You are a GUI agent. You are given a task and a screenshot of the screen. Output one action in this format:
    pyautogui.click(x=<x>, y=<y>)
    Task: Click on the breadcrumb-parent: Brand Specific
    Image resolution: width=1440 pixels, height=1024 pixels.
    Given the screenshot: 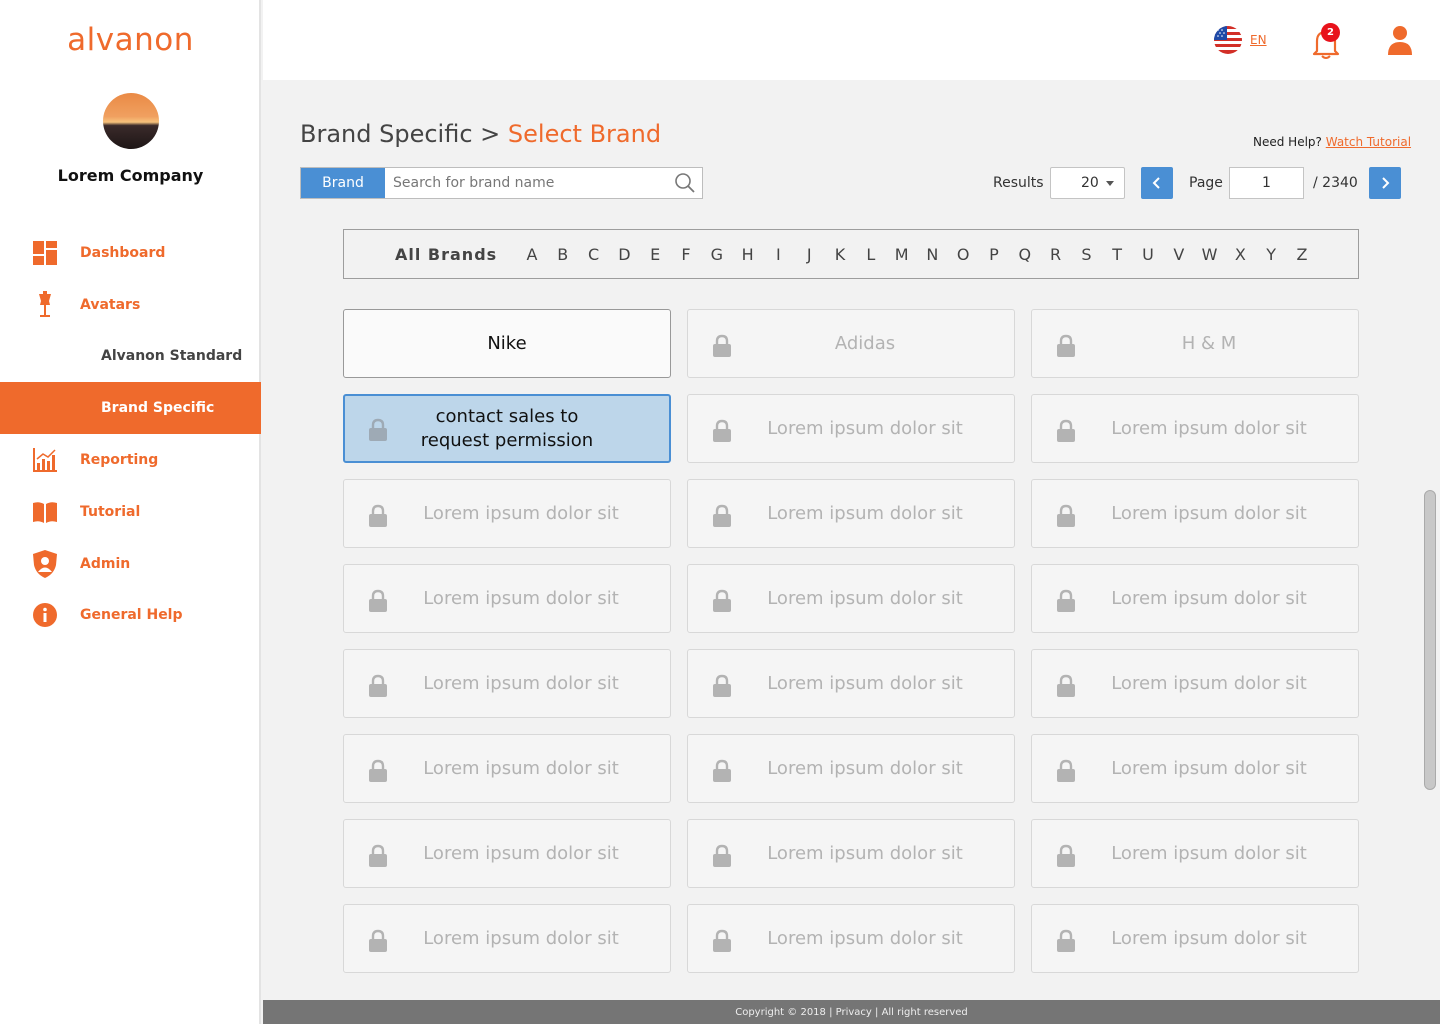 What is the action you would take?
    pyautogui.click(x=386, y=134)
    